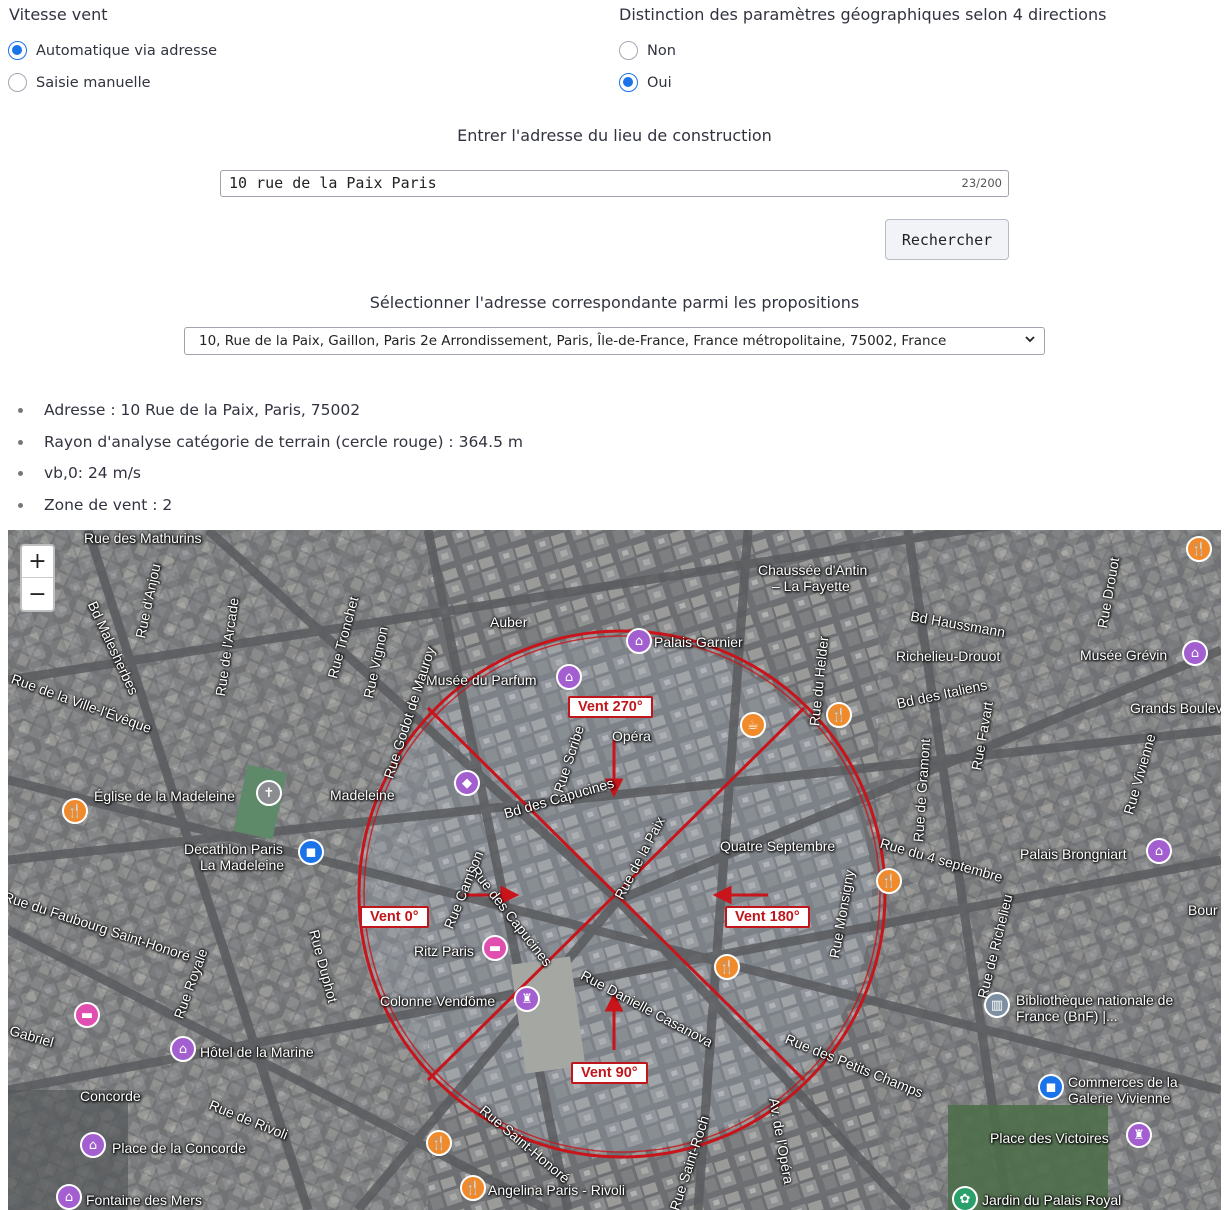  Describe the element at coordinates (1095, 1000) in the screenshot. I see `map-label: Bibliothèque nationale de` at that location.